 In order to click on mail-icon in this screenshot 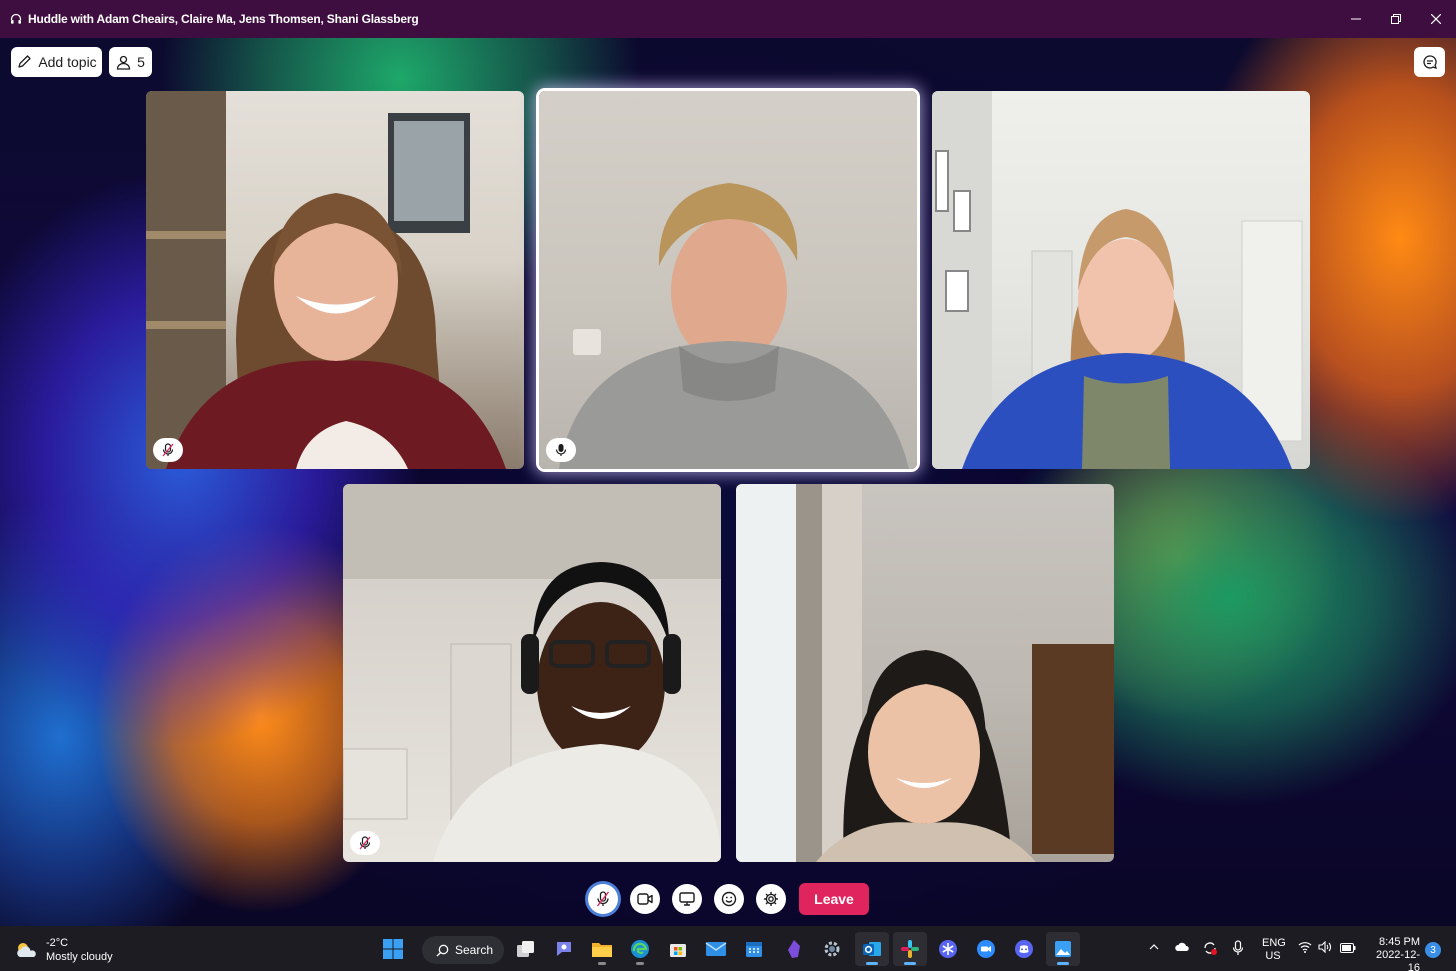, I will do `click(716, 949)`.